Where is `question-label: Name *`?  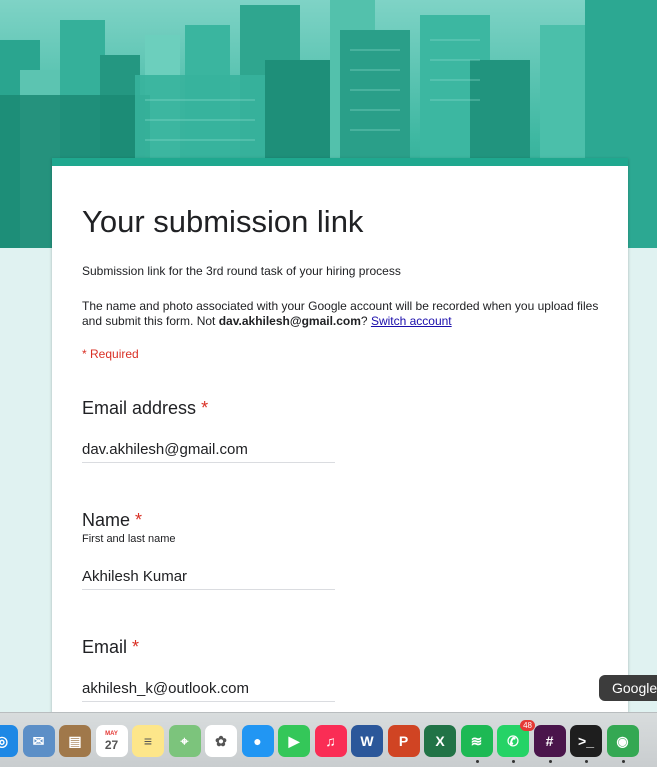
question-label: Name * is located at coordinates (112, 520).